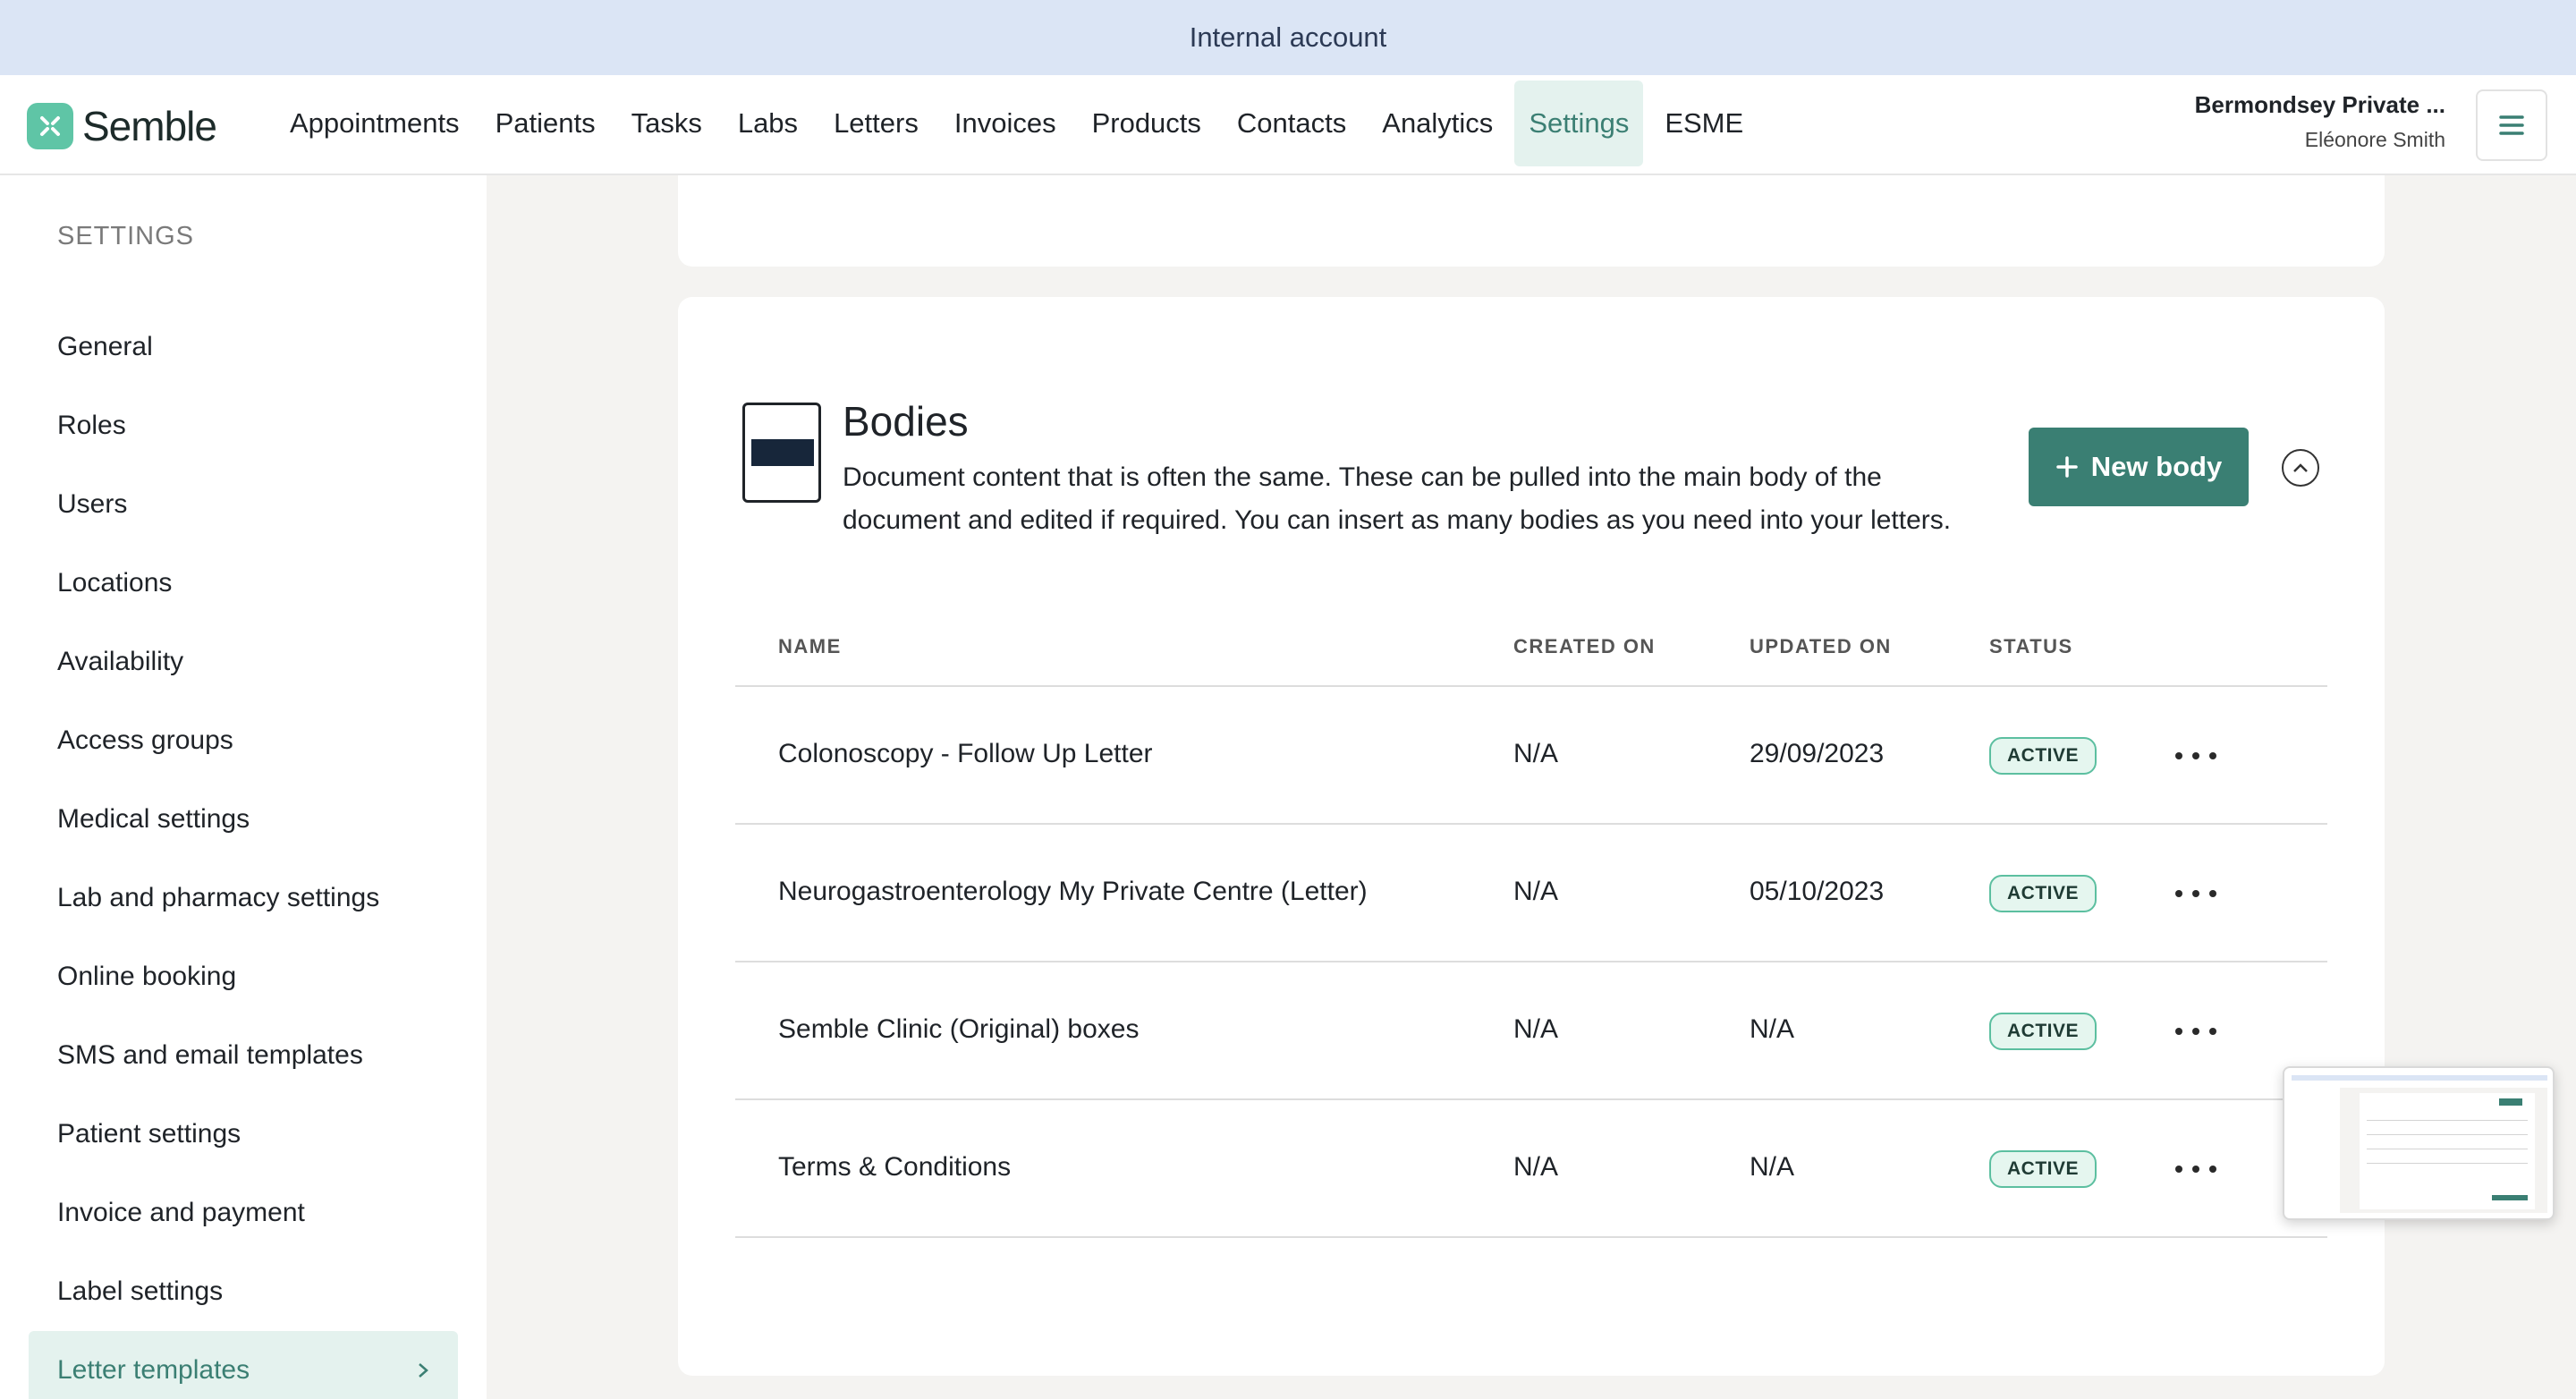  What do you see at coordinates (243, 1291) in the screenshot?
I see `sidebar-item-label-settings: Label settings` at bounding box center [243, 1291].